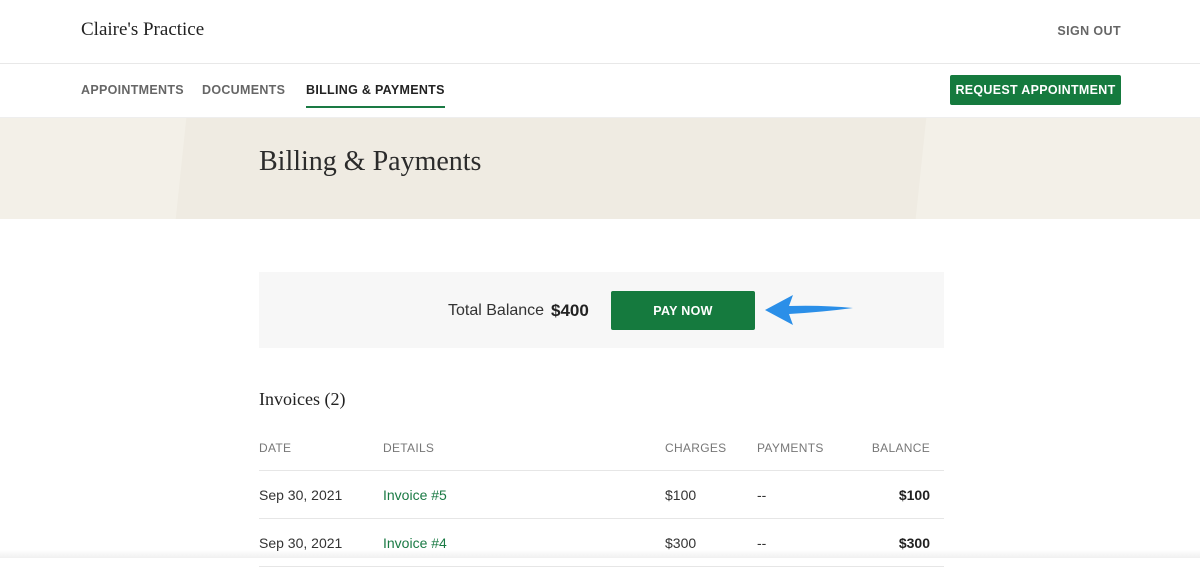 The height and width of the screenshot is (567, 1200). I want to click on request-appointment-button: REQUEST APPOINTMENT, so click(1035, 90).